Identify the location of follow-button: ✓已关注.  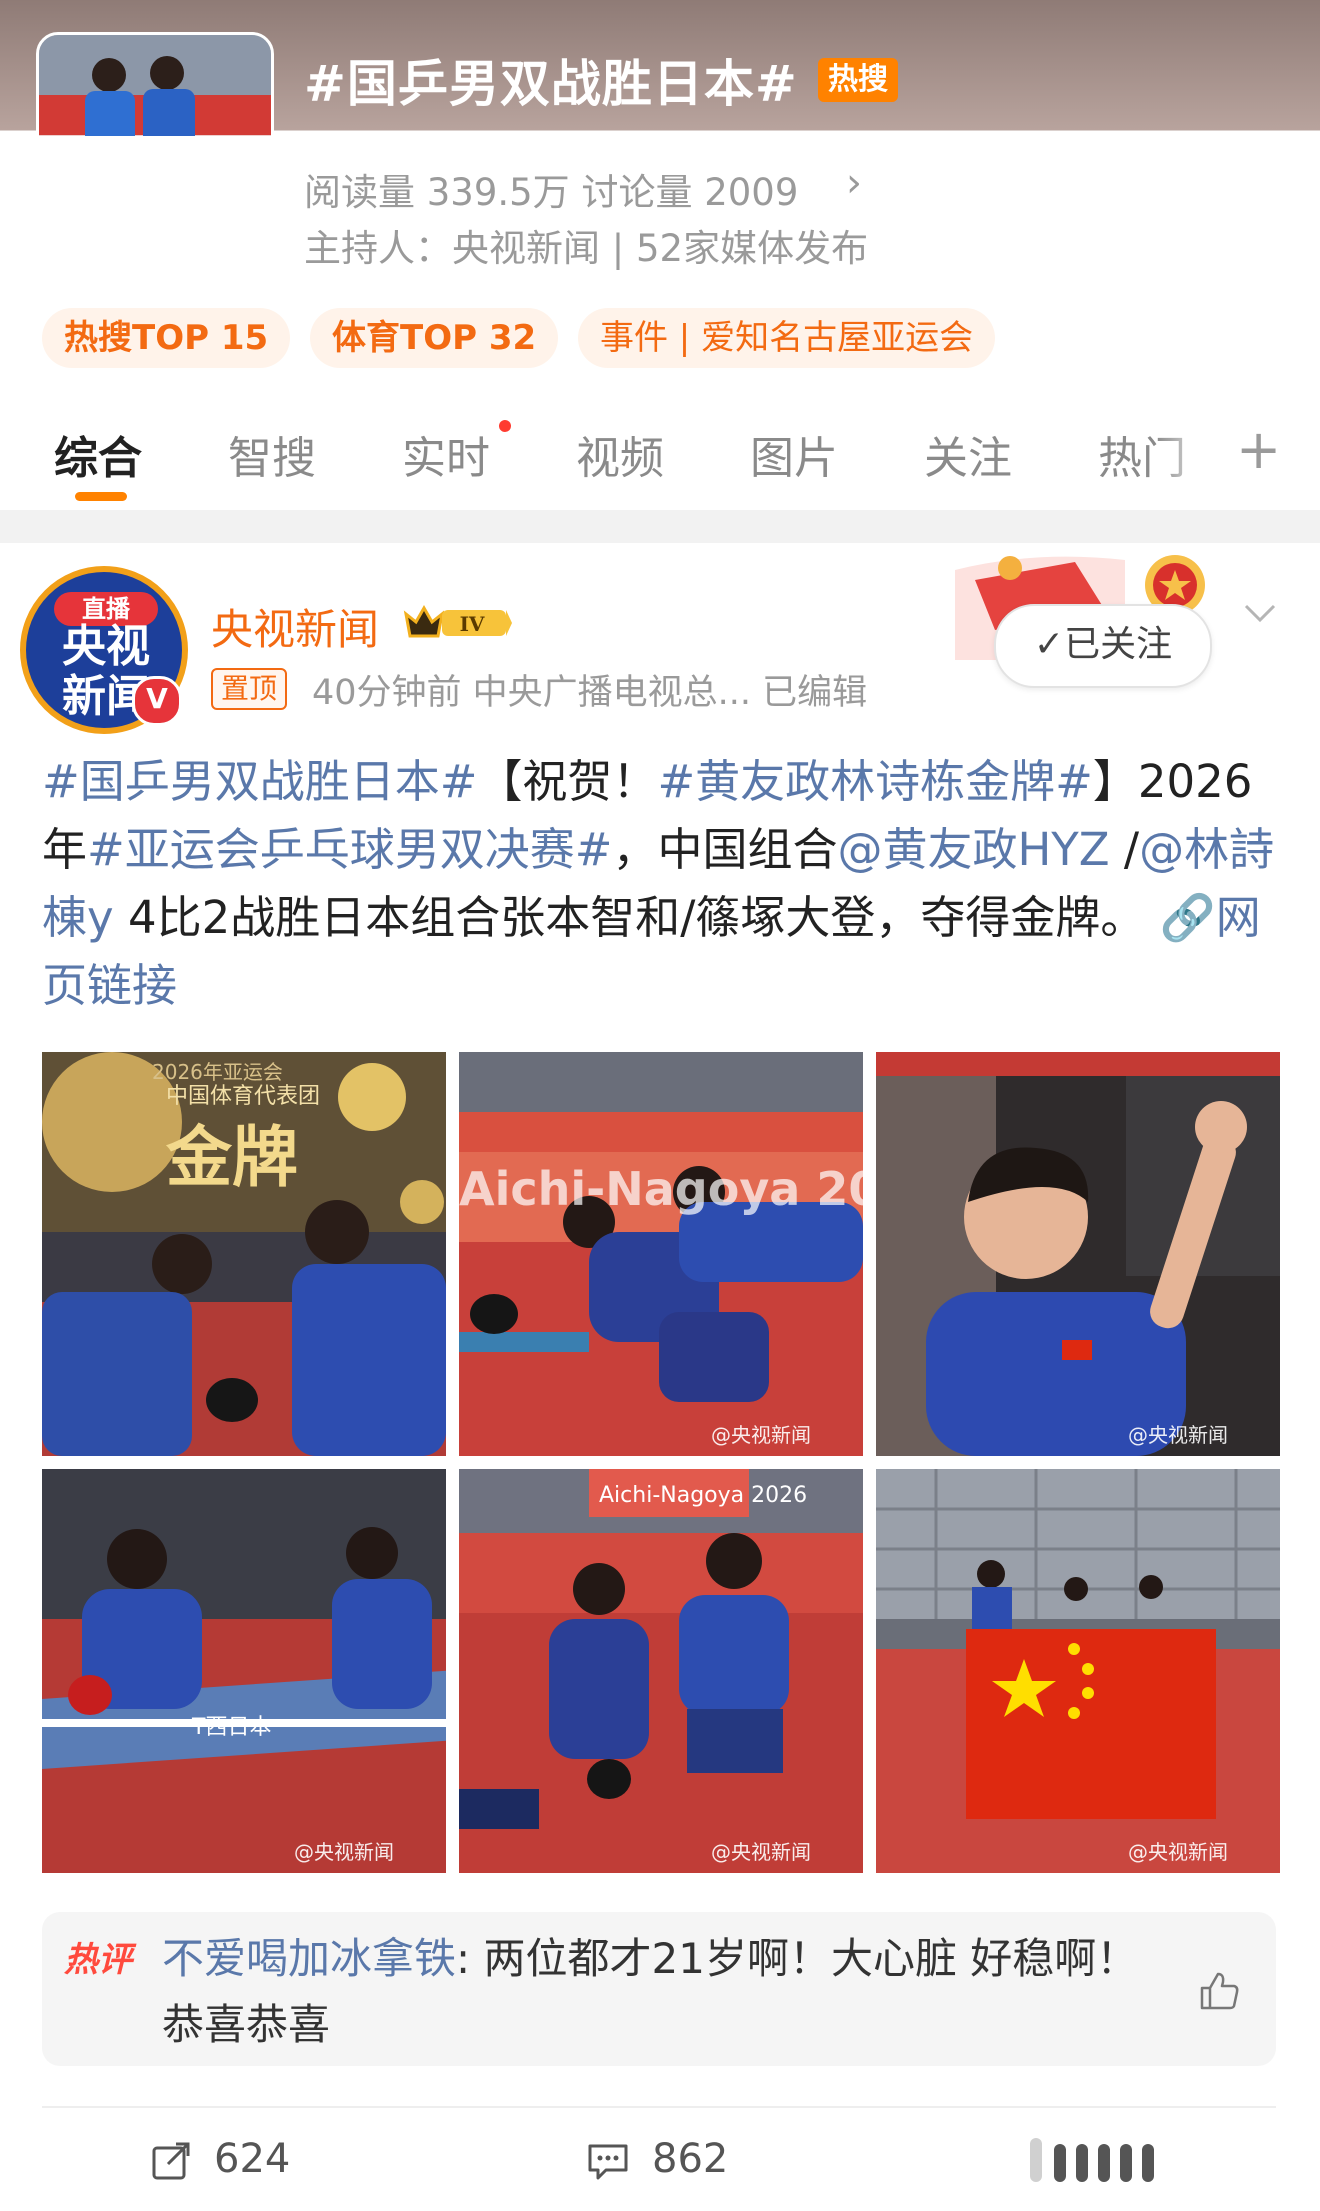
(1103, 646).